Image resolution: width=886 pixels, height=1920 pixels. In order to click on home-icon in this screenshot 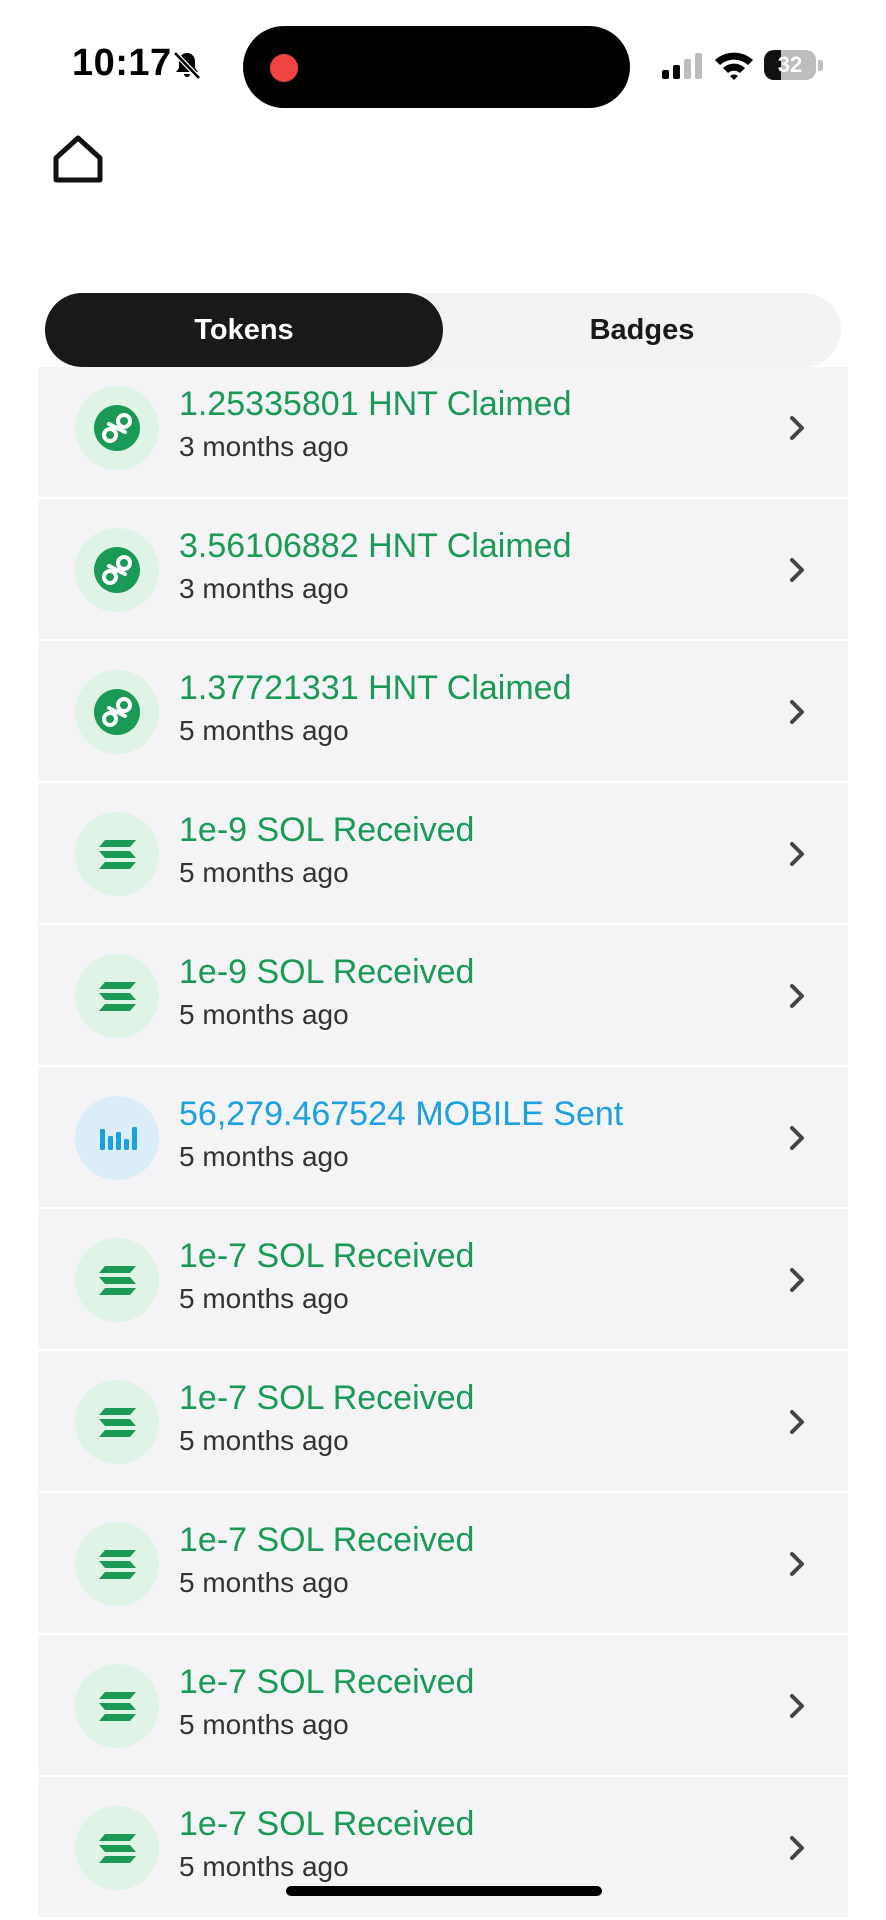, I will do `click(78, 160)`.